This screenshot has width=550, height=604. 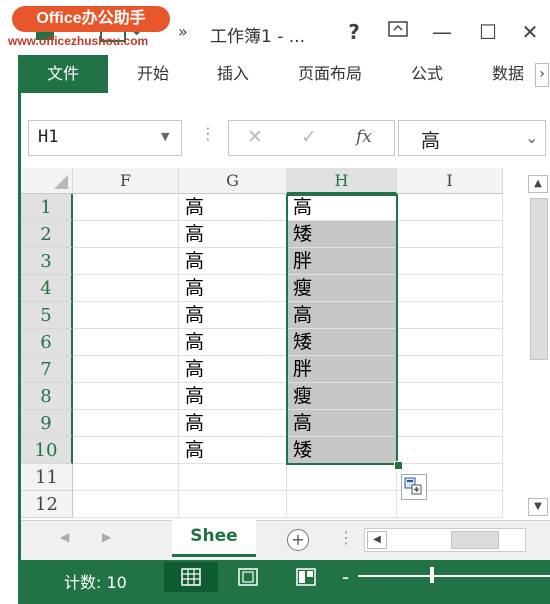 I want to click on tab-splitter-icon: ⋮, so click(x=346, y=537).